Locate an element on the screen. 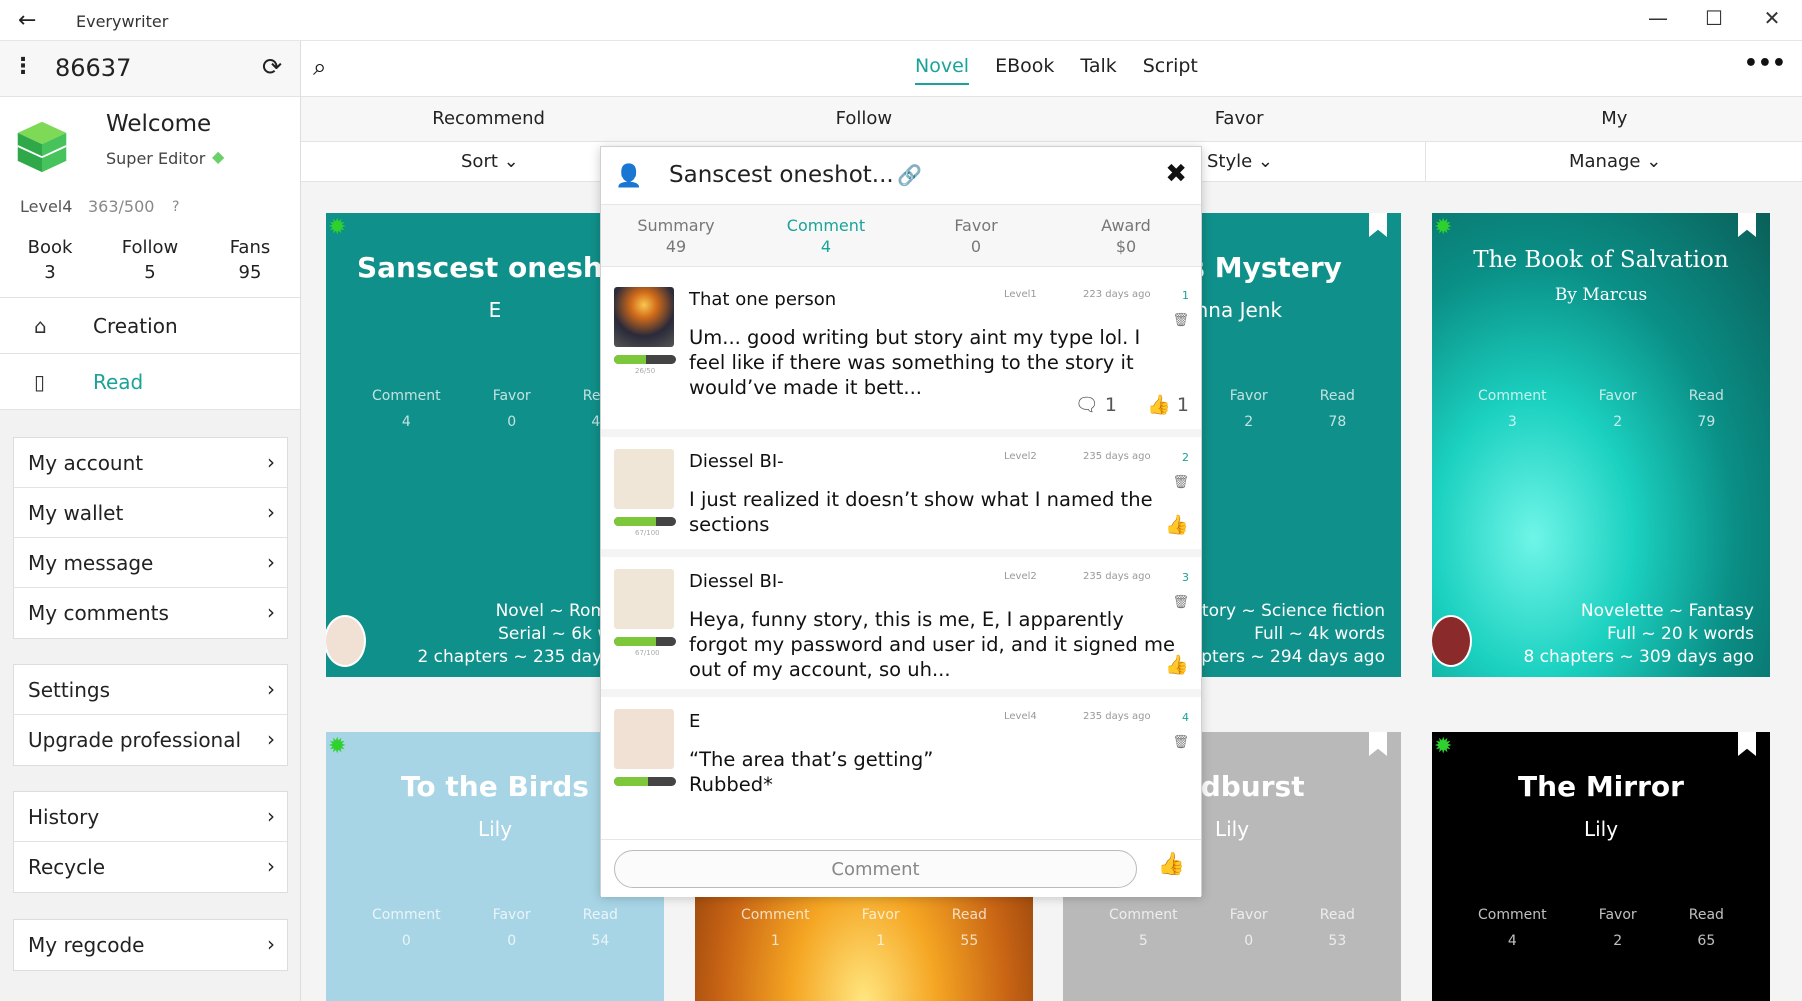 The width and height of the screenshot is (1802, 1001). comment-number: 3 is located at coordinates (1185, 577).